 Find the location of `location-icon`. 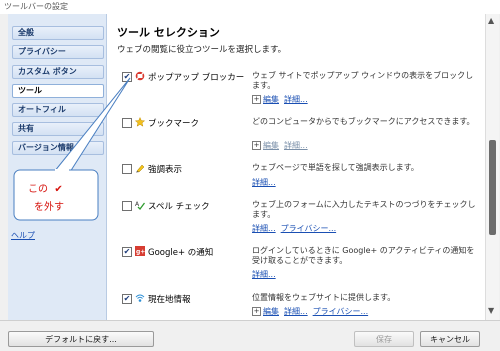

location-icon is located at coordinates (140, 298).